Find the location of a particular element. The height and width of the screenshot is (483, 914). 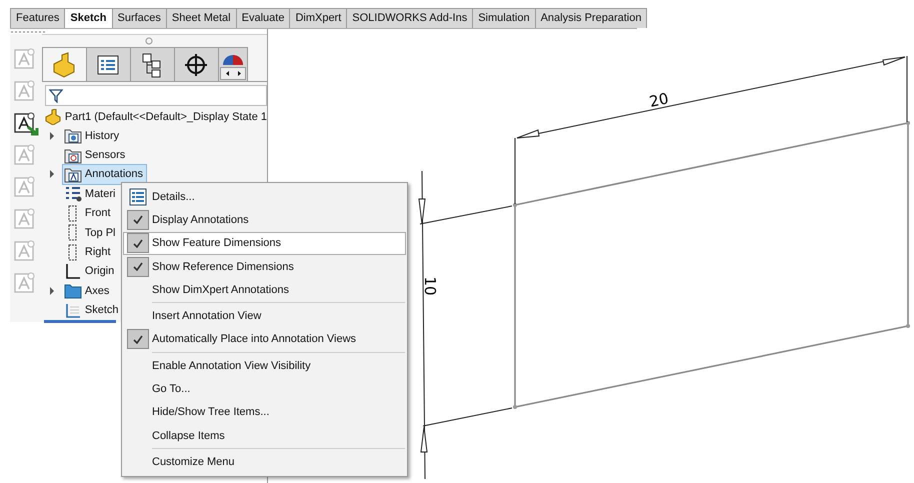

tree-item: Right is located at coordinates (88, 252).